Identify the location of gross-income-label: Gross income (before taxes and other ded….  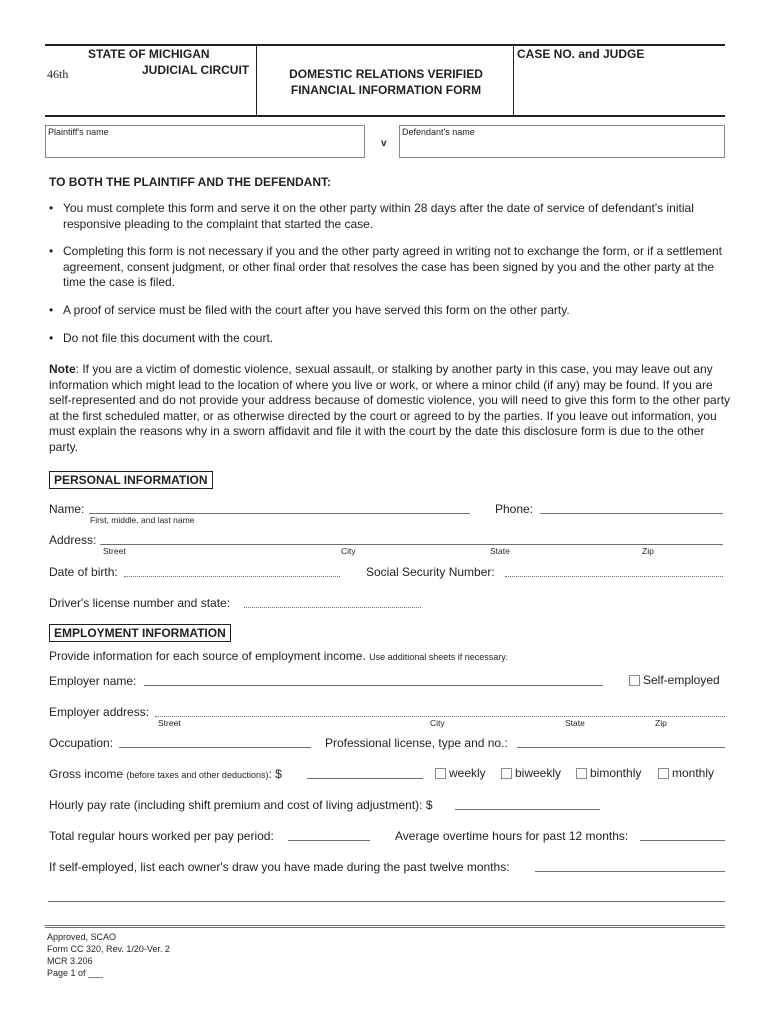
(165, 774).